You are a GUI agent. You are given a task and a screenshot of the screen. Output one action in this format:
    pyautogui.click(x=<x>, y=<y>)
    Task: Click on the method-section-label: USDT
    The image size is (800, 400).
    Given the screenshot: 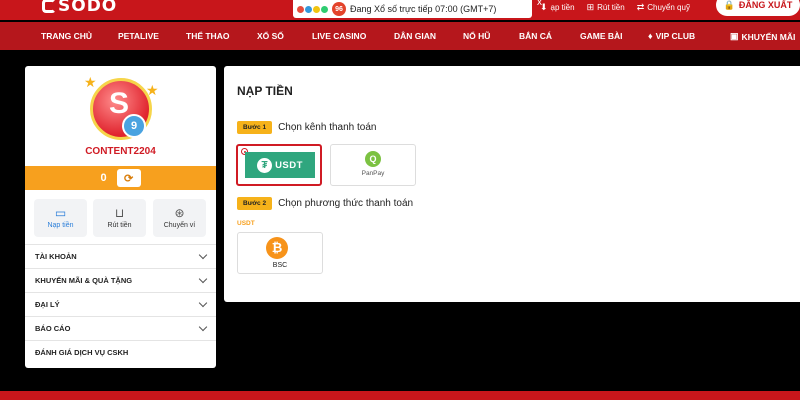 What is the action you would take?
    pyautogui.click(x=246, y=223)
    